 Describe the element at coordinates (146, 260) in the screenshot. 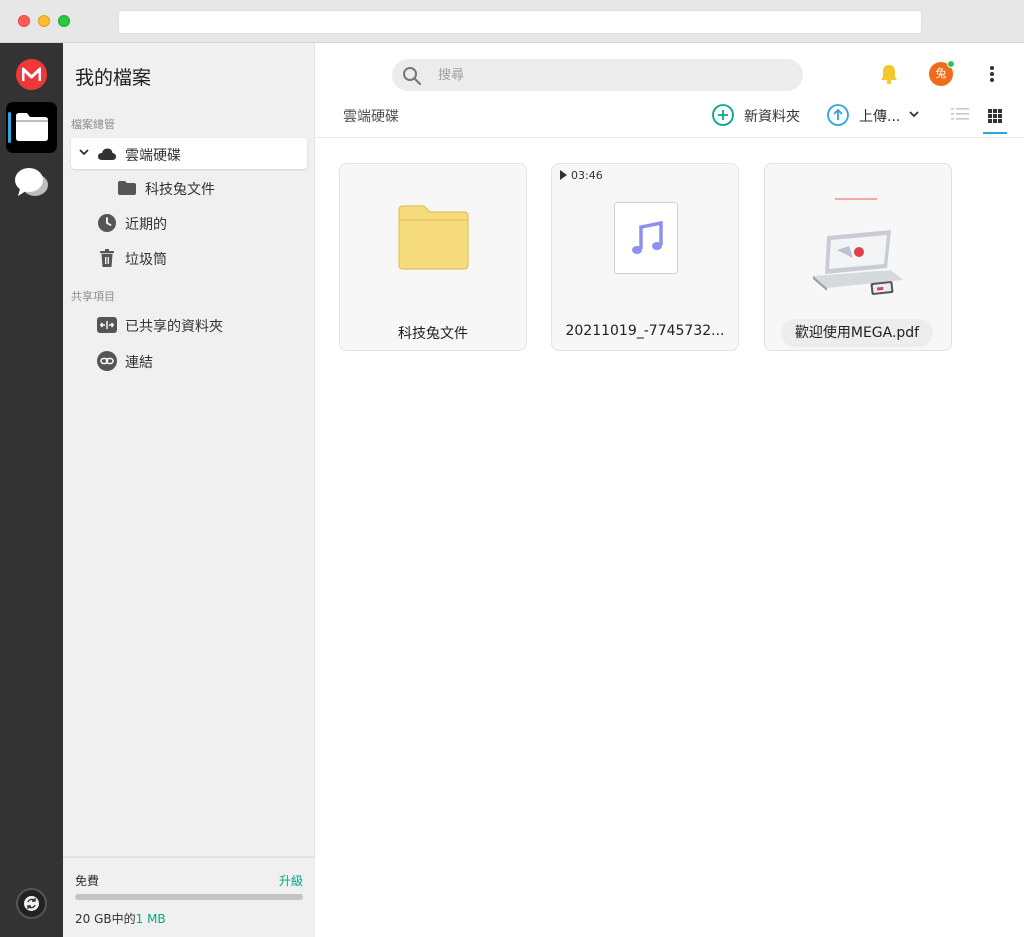

I see `sidebar-item-label: 垃圾筒` at that location.